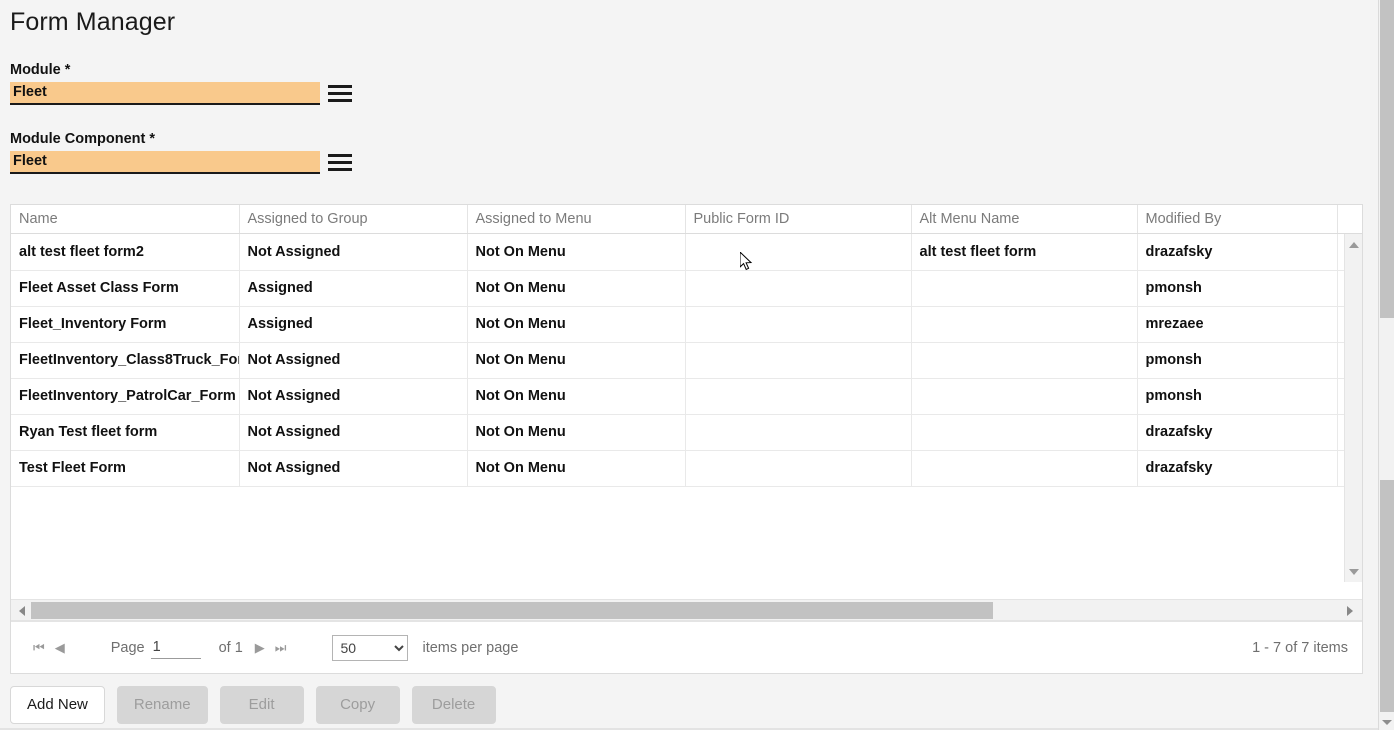 The width and height of the screenshot is (1394, 730). Describe the element at coordinates (127, 647) in the screenshot. I see `page-label: Page` at that location.